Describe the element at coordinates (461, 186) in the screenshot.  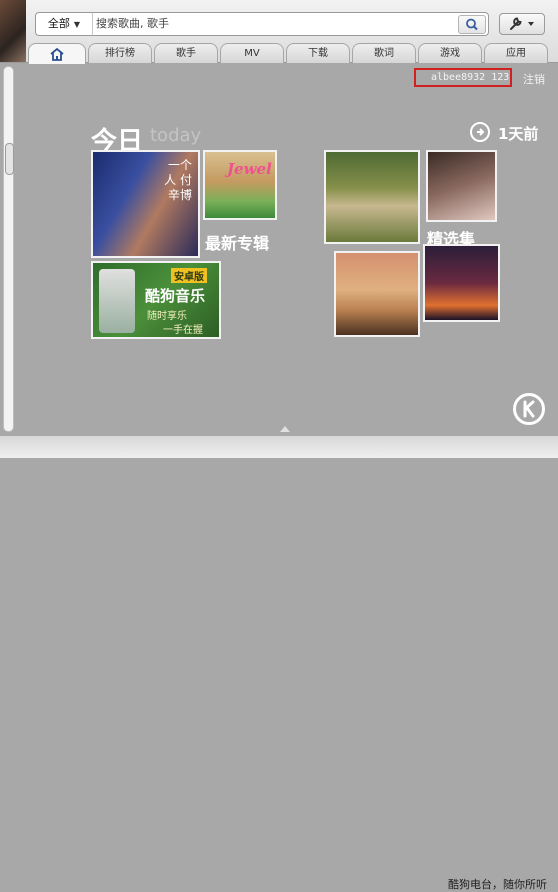
I see `featured-photo-girl-flower` at that location.